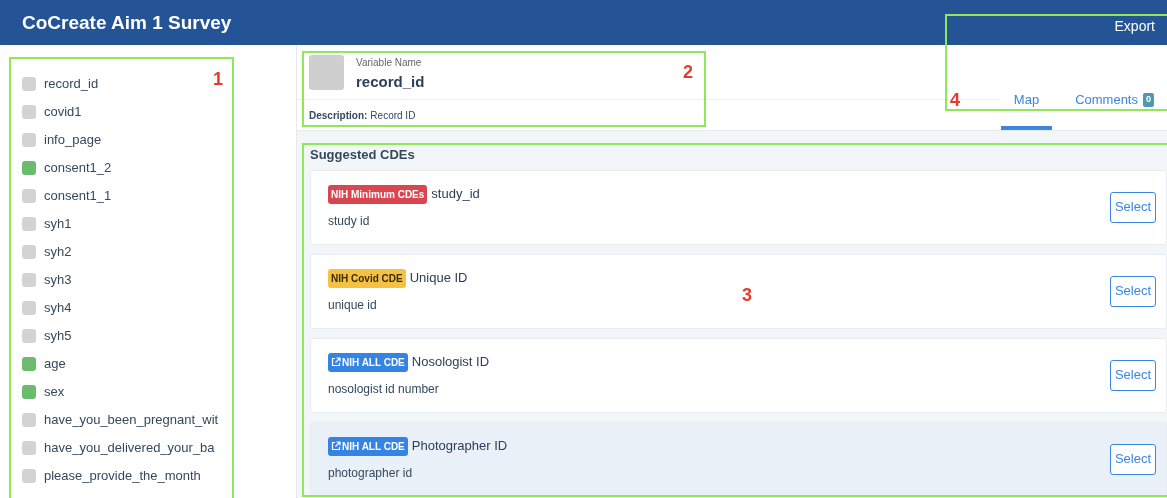 Image resolution: width=1167 pixels, height=498 pixels. What do you see at coordinates (367, 278) in the screenshot?
I see `source-badge: NIH Covid CDE` at bounding box center [367, 278].